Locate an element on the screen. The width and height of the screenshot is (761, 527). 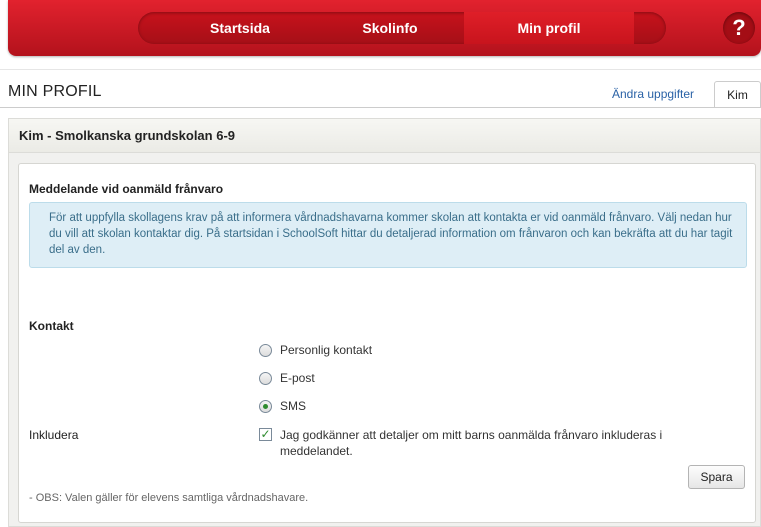
radio-e-post: E-post is located at coordinates (287, 378).